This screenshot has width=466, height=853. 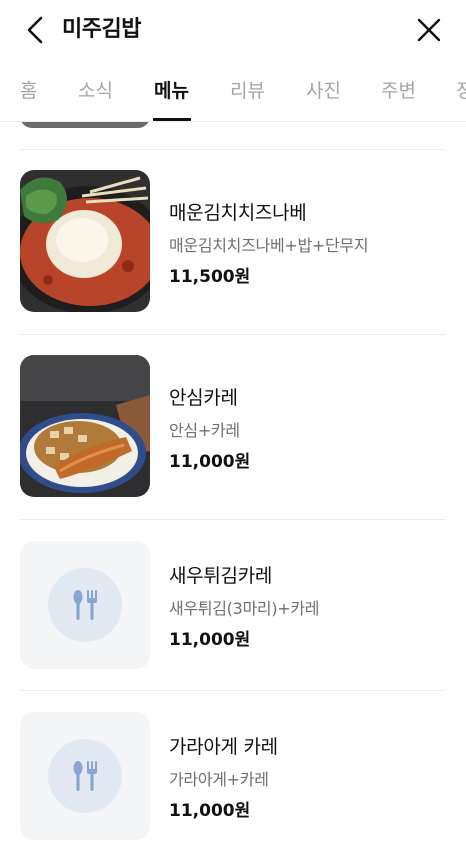 What do you see at coordinates (223, 747) in the screenshot?
I see `menu-item-name: 가라아게 카레` at bounding box center [223, 747].